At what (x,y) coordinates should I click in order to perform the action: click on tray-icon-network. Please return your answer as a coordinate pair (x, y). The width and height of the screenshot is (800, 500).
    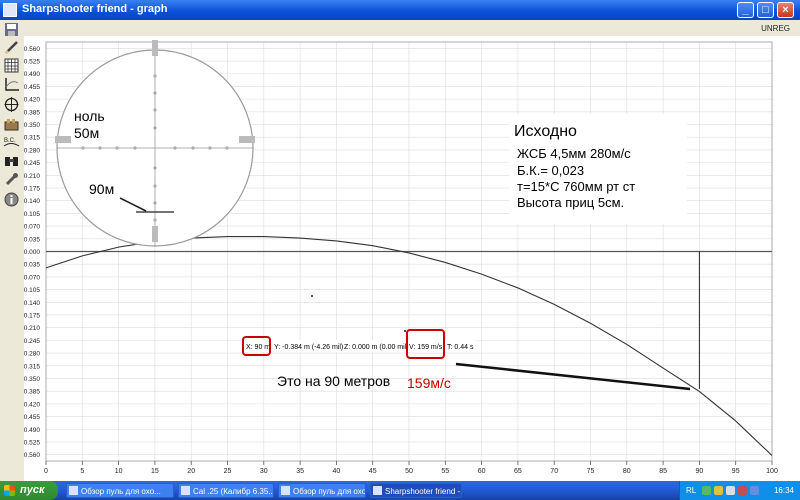
    Looking at the image, I should click on (706, 490).